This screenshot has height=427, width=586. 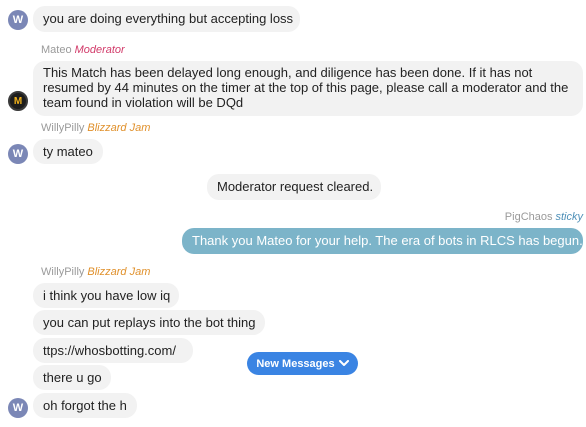 What do you see at coordinates (72, 377) in the screenshot?
I see `message-bubble: there u go` at bounding box center [72, 377].